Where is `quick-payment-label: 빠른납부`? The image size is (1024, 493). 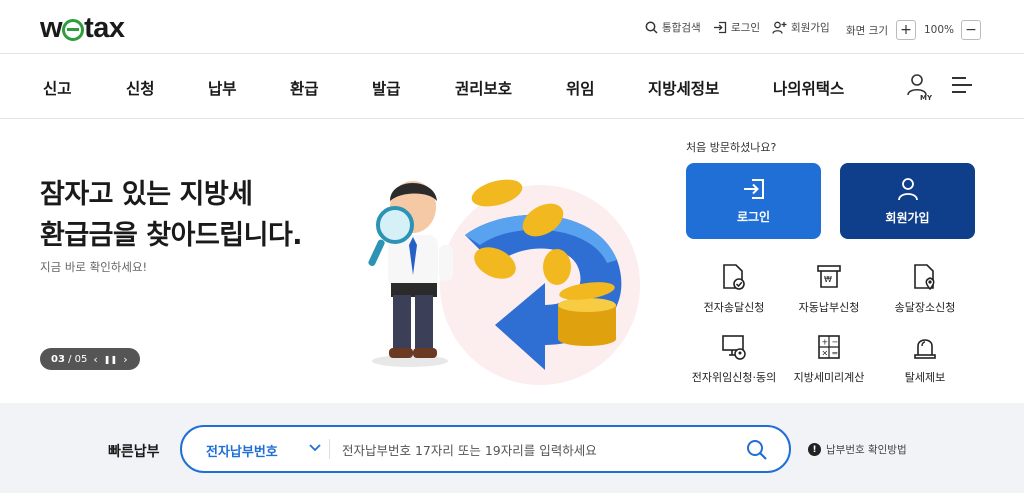
quick-payment-label: 빠른납부 is located at coordinates (134, 452).